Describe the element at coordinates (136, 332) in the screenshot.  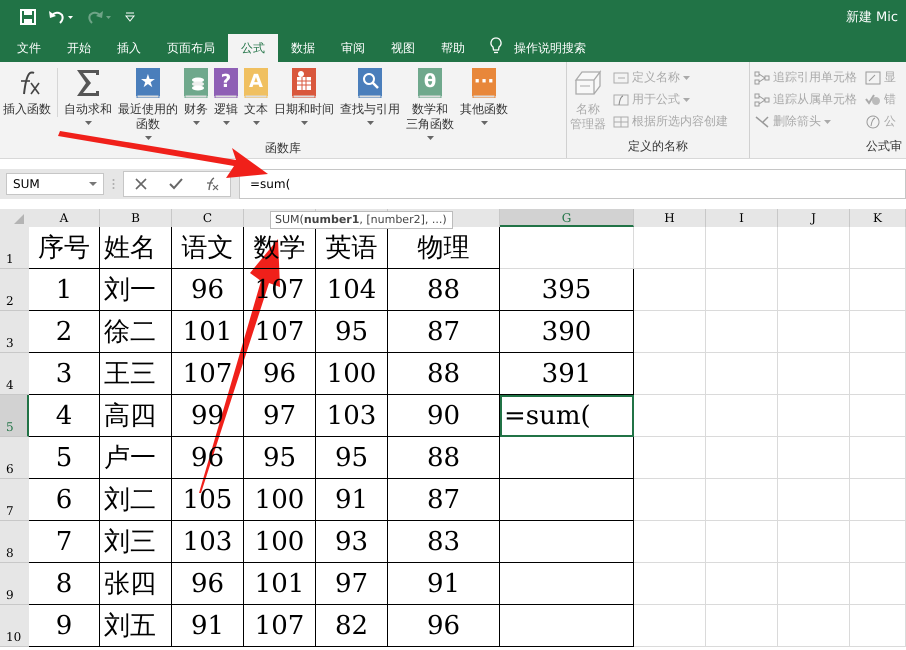
I see `table-cell: 徐二` at that location.